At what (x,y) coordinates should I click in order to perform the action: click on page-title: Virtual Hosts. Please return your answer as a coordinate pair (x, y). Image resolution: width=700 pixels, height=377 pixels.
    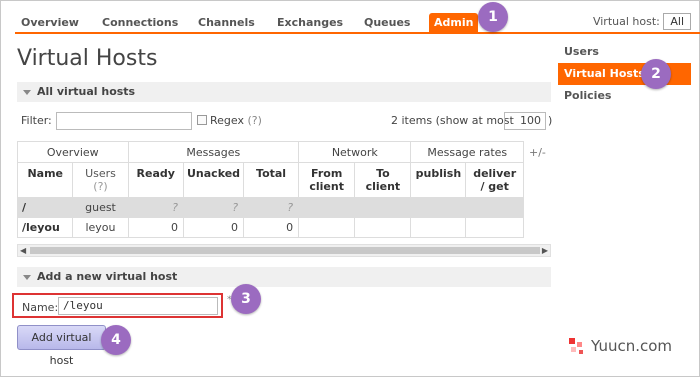
    Looking at the image, I should click on (87, 58).